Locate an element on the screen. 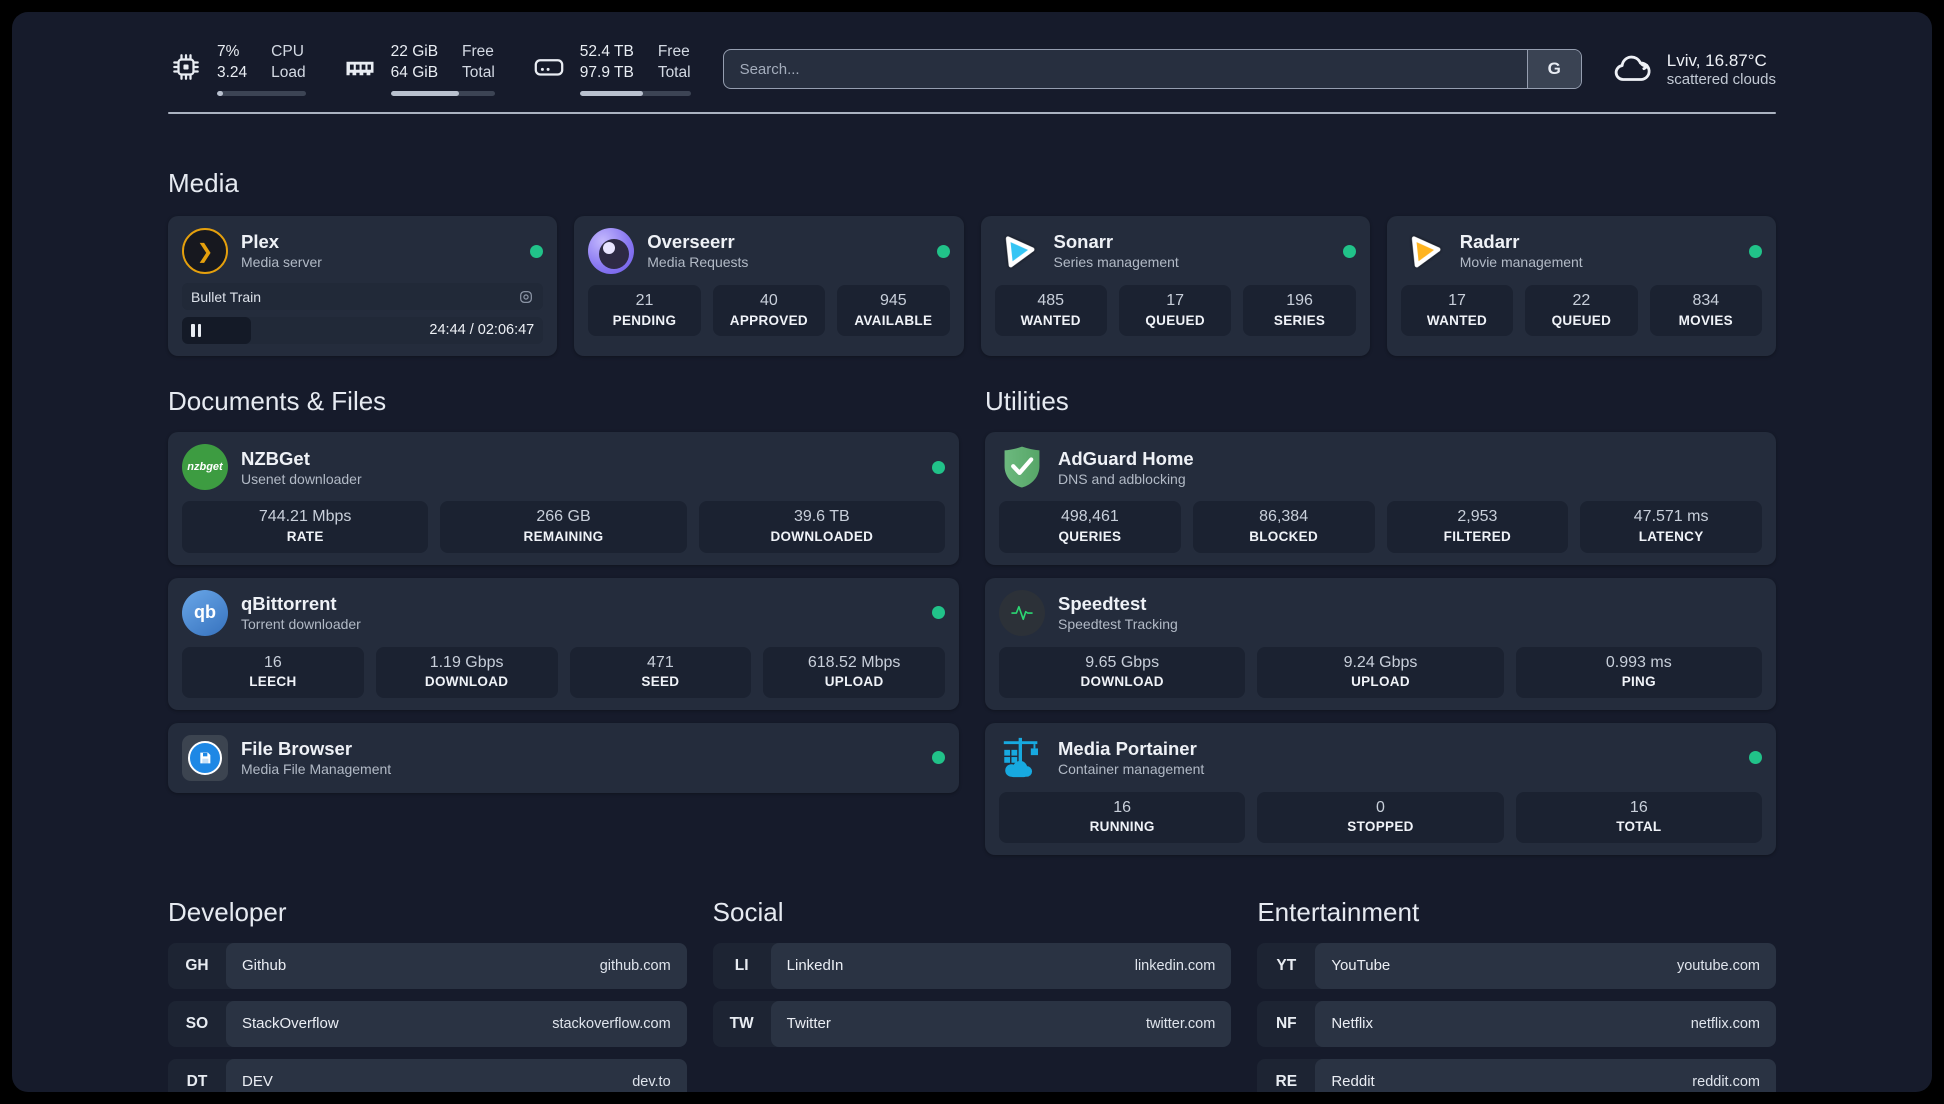 This screenshot has height=1104, width=1944. link-abbr: SO is located at coordinates (197, 1023).